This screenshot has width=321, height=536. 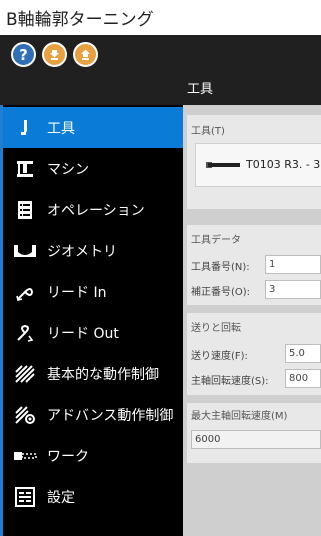 I want to click on tool-data-group: 工具データ 工具番号(N): 1 補正番号(O): 3, so click(x=254, y=265).